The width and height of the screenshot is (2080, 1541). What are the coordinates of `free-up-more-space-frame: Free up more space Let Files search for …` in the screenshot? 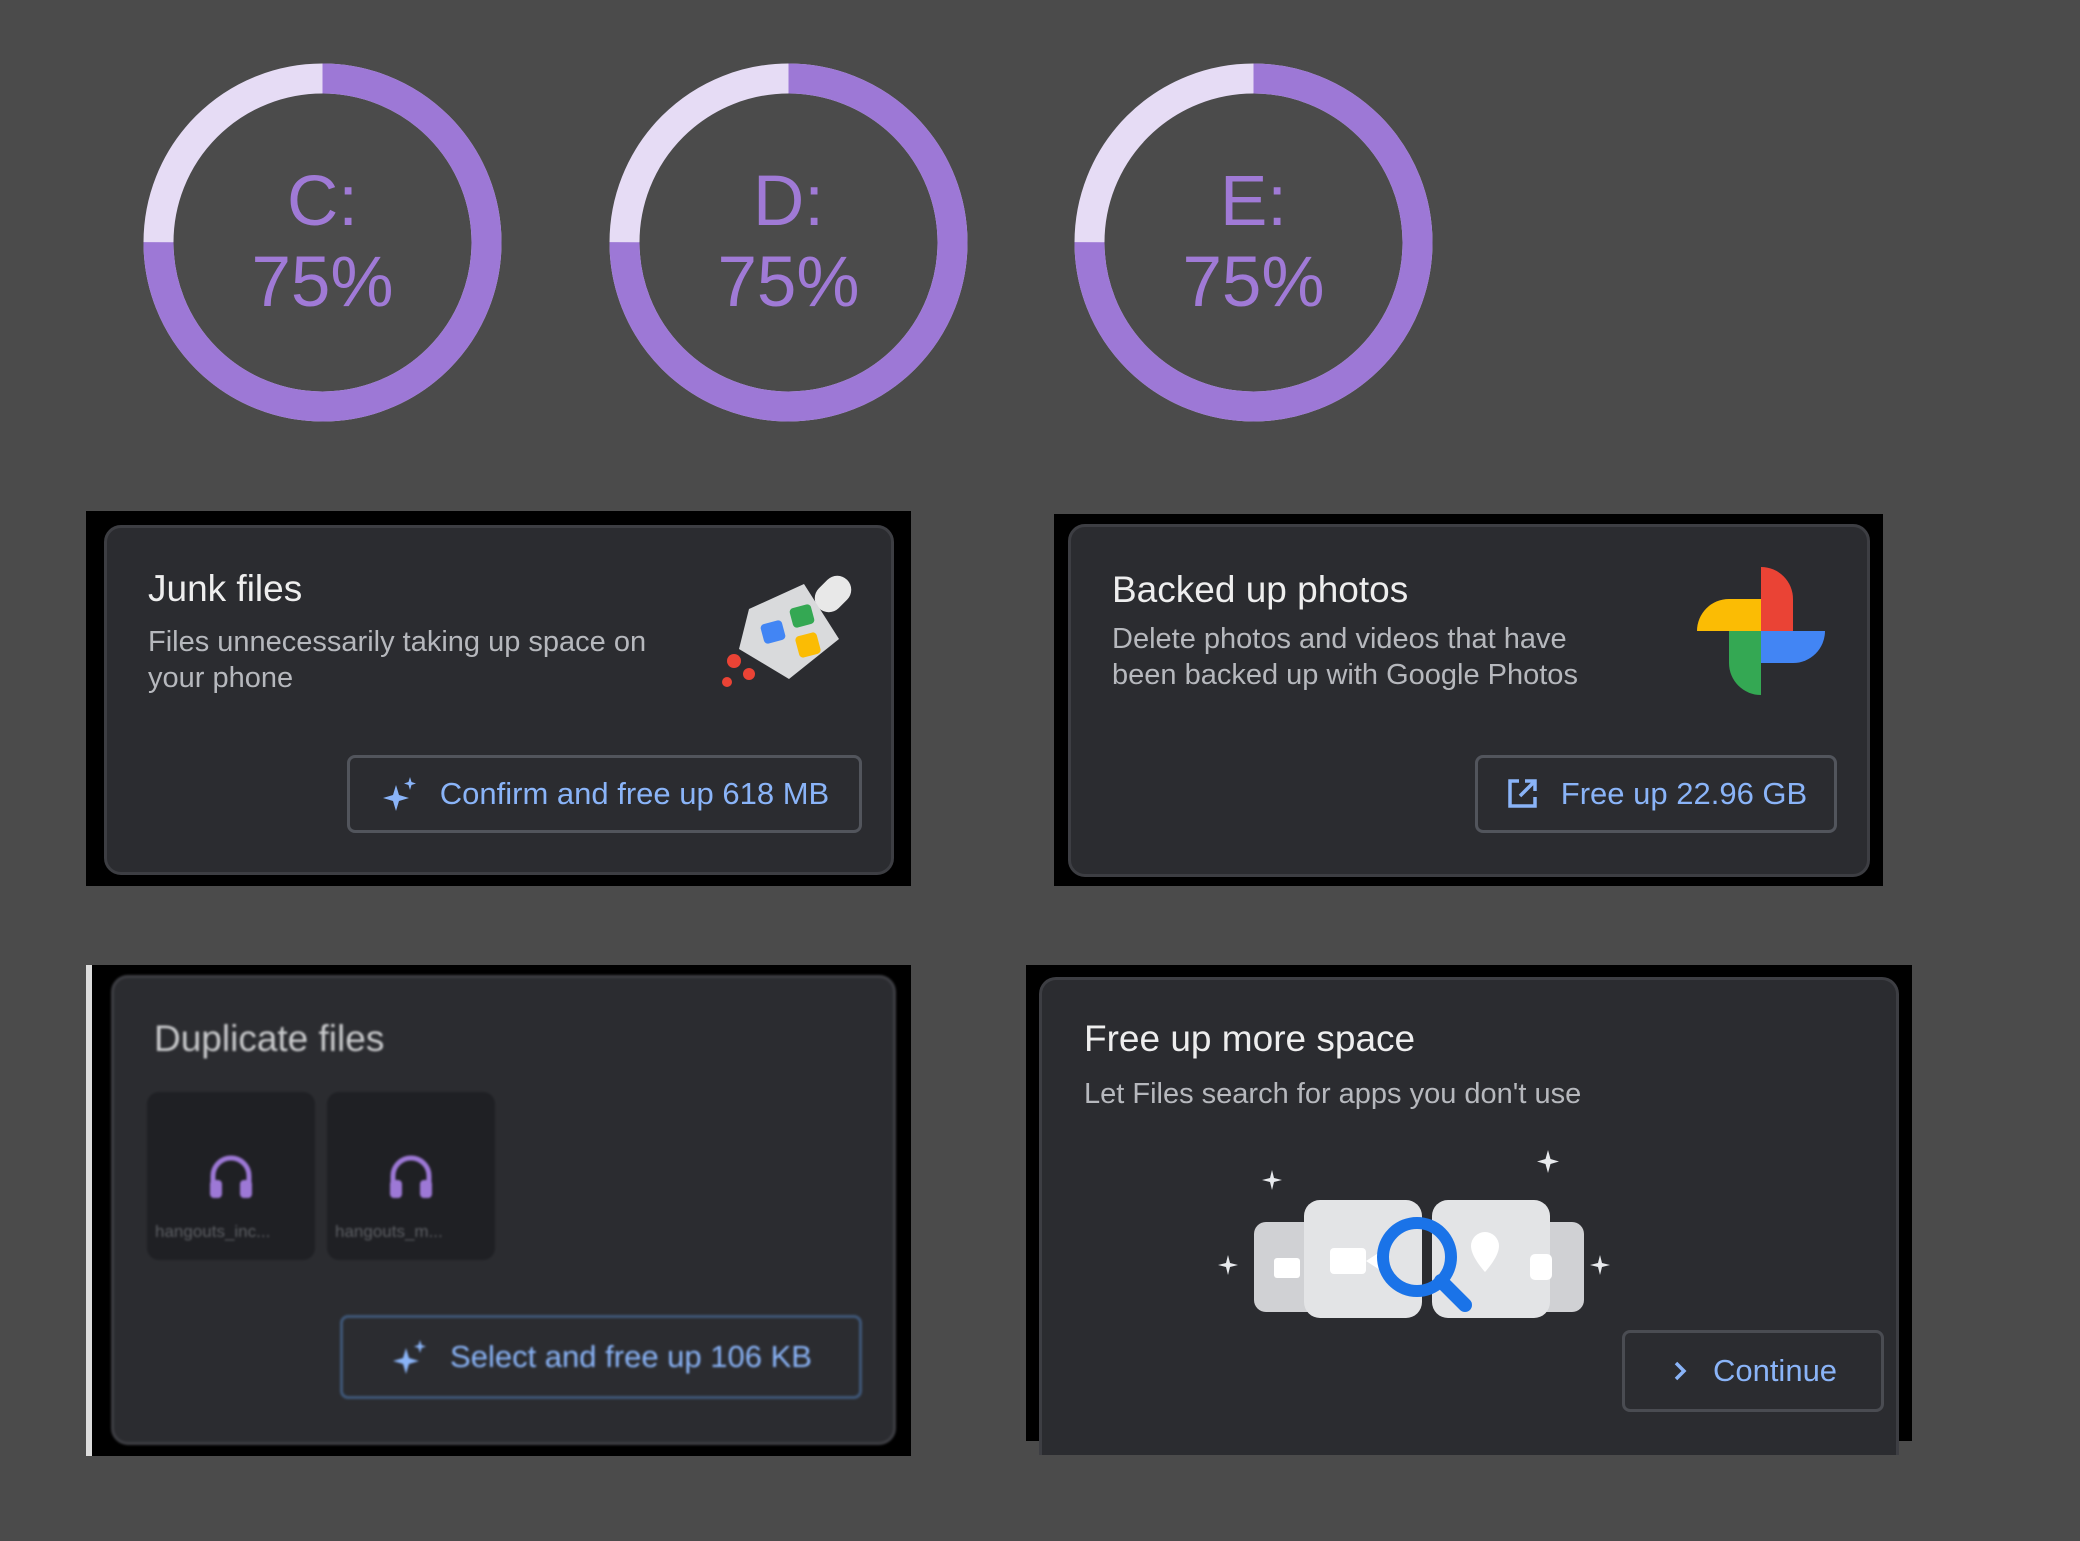 It's located at (1469, 1210).